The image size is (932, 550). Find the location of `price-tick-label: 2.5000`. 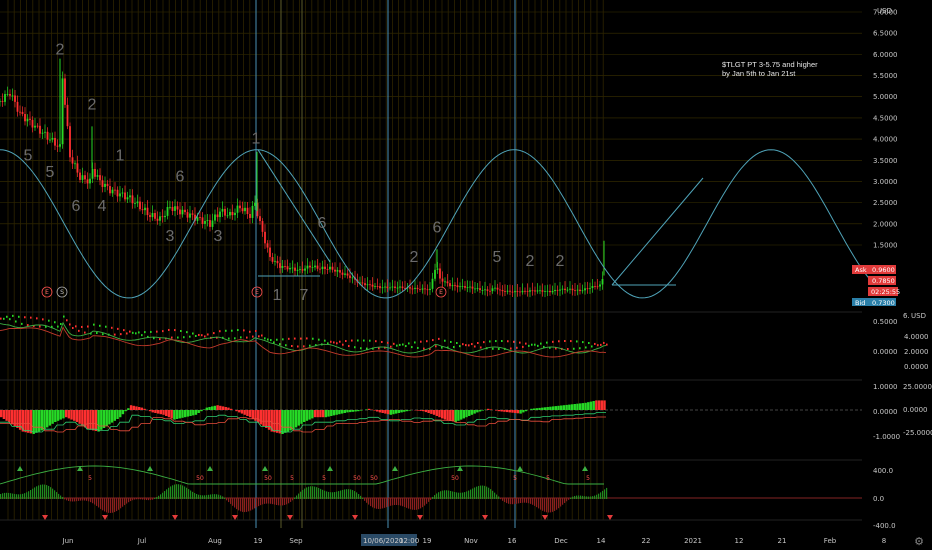

price-tick-label: 2.5000 is located at coordinates (885, 203).